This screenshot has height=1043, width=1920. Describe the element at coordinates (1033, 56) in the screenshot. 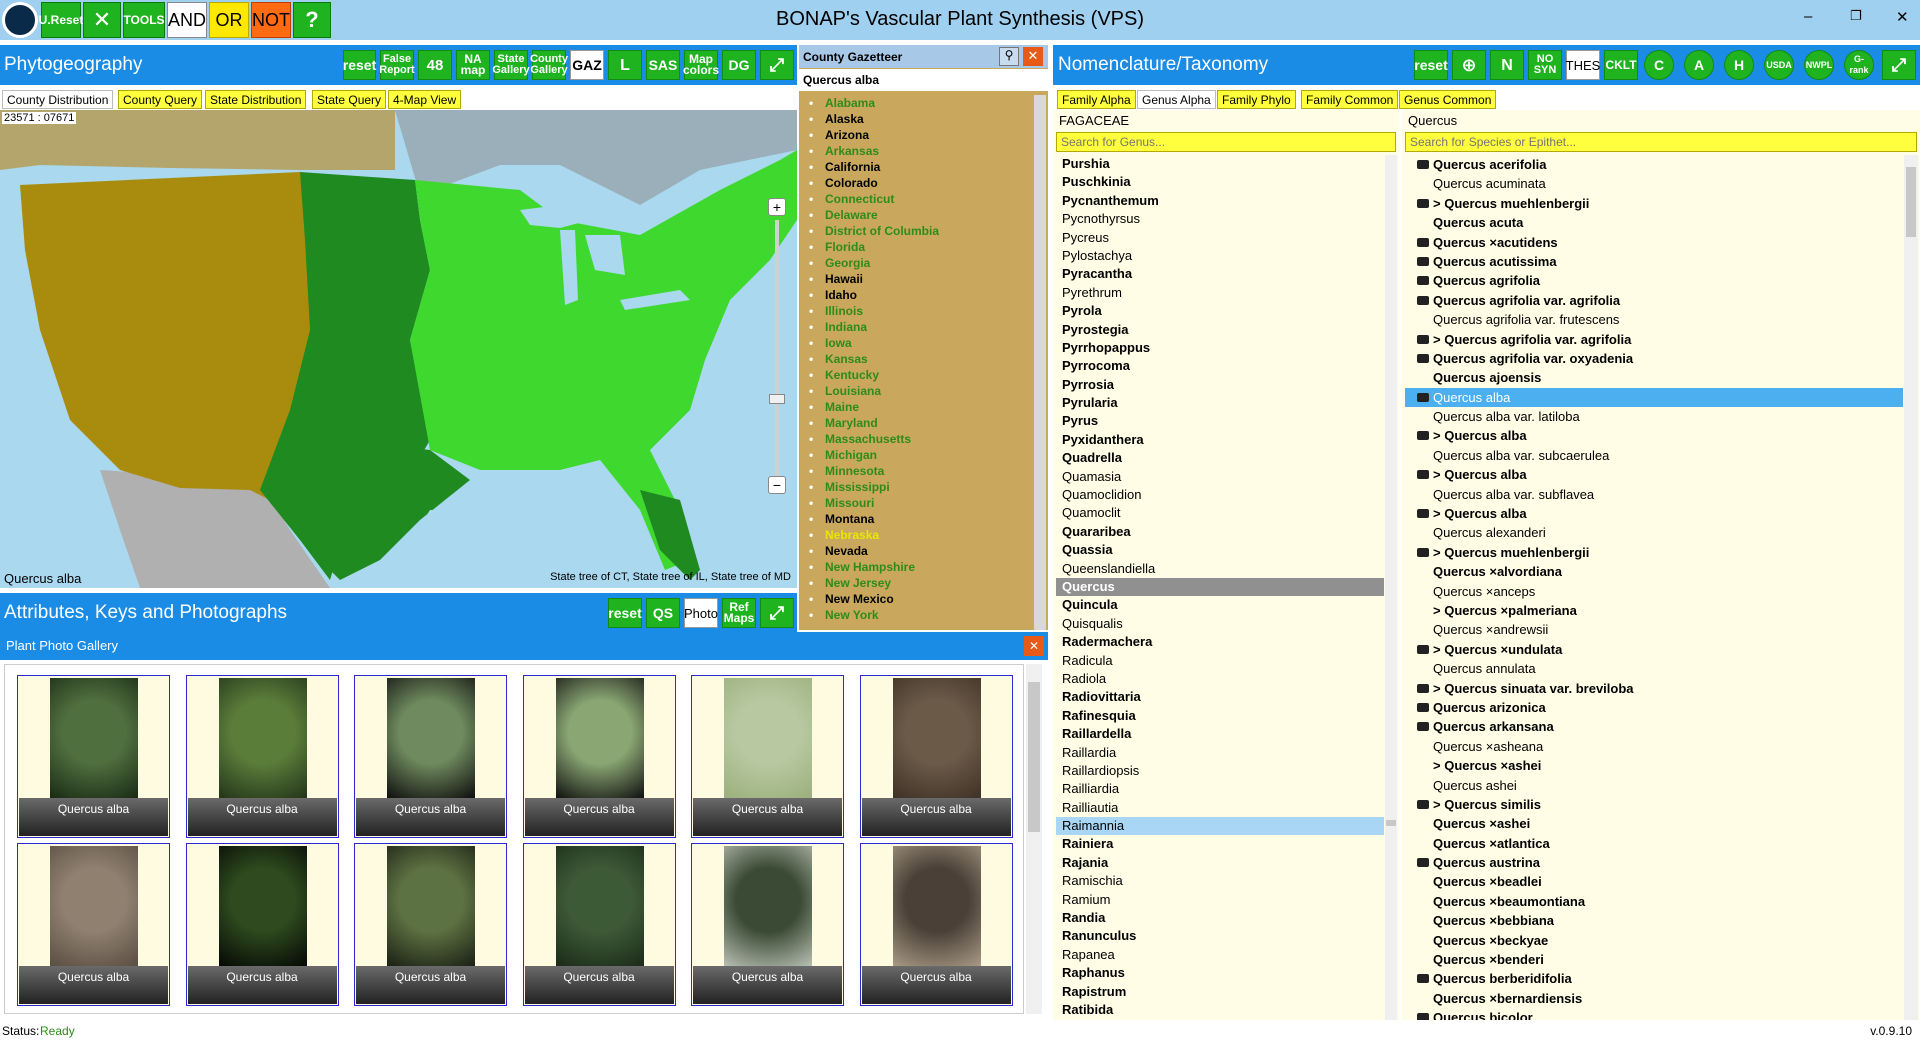

I see `gazetteer-close-icon: ✕` at that location.